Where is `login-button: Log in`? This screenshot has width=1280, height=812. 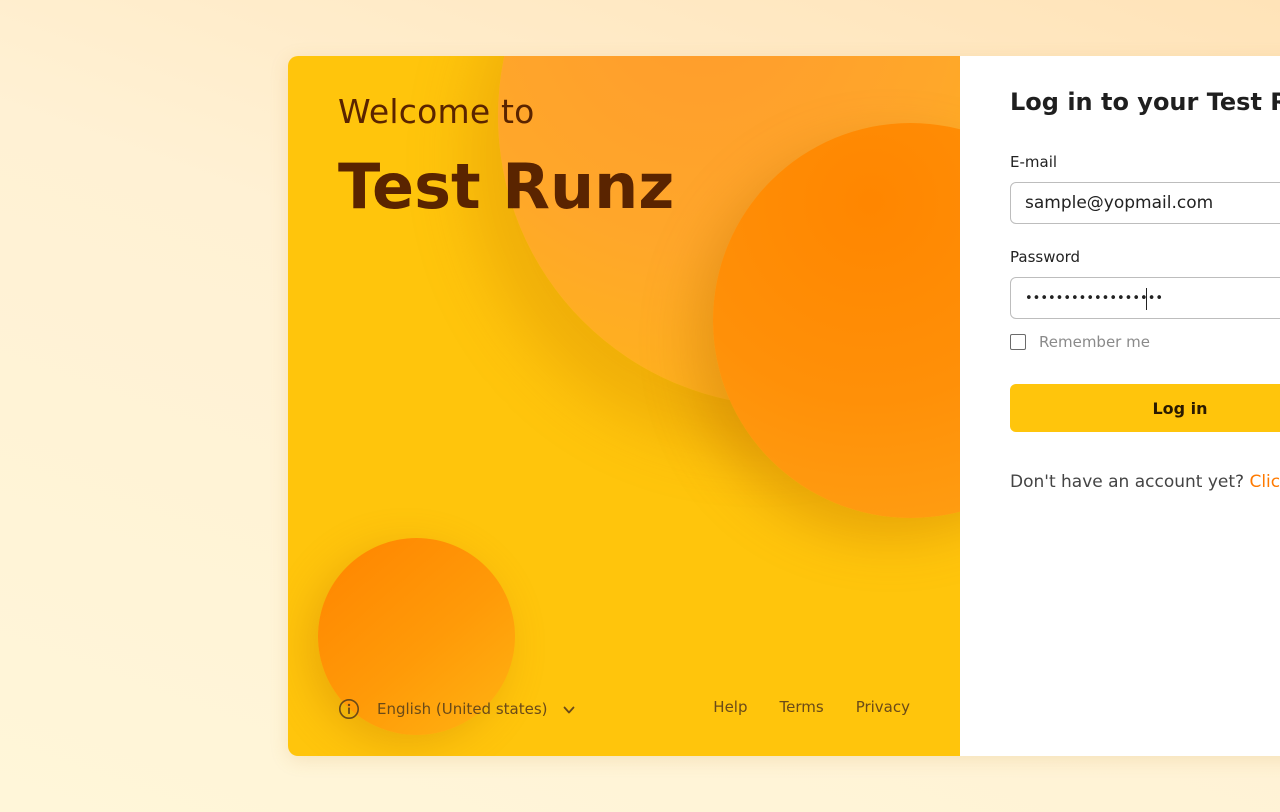 login-button: Log in is located at coordinates (1145, 408).